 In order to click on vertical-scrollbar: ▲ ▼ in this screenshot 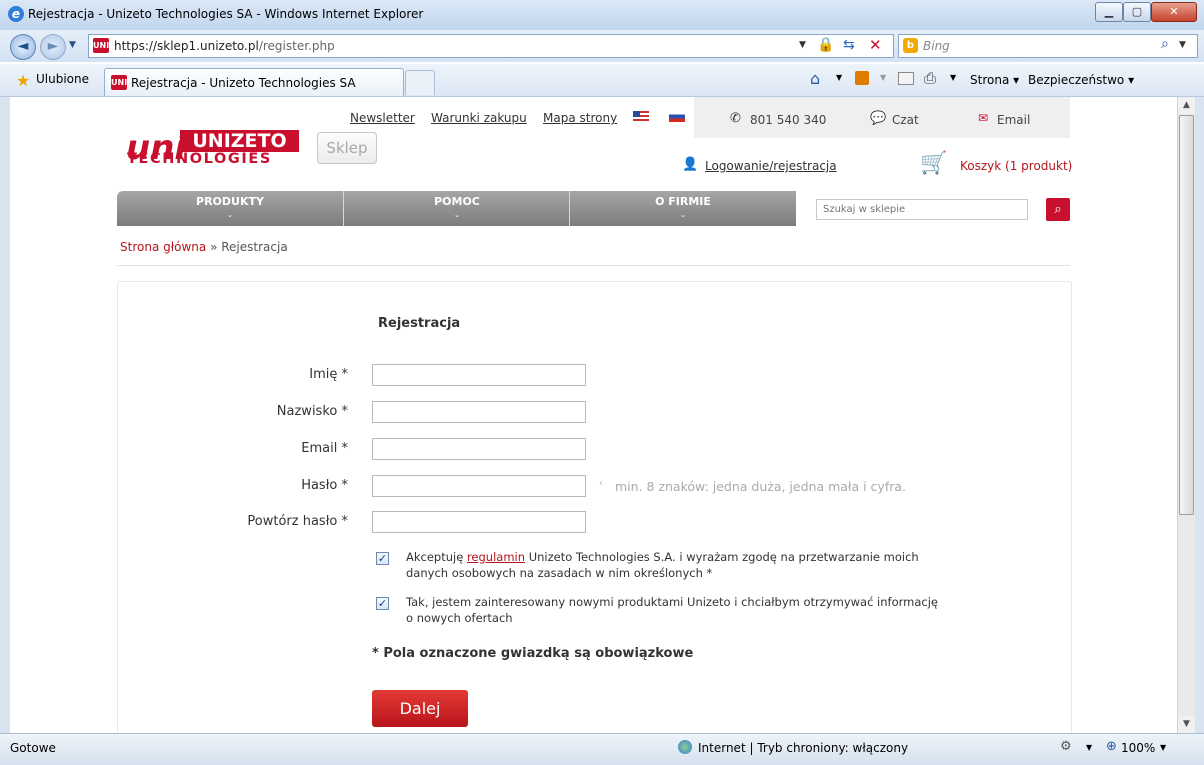, I will do `click(1186, 415)`.